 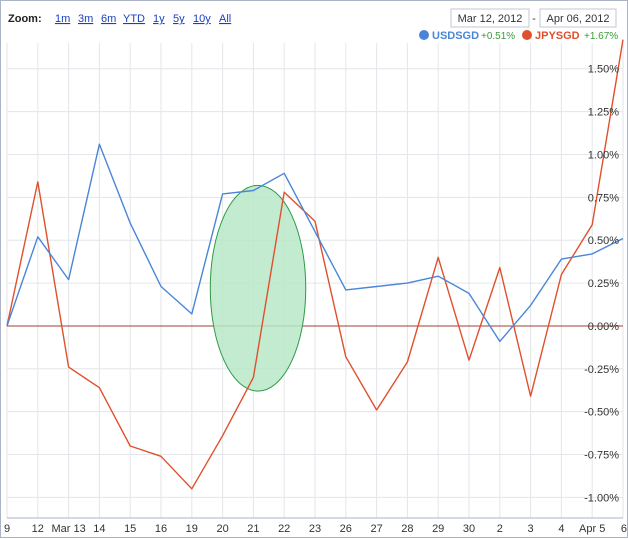 What do you see at coordinates (531, 529) in the screenshot?
I see `x-tick-label: 3` at bounding box center [531, 529].